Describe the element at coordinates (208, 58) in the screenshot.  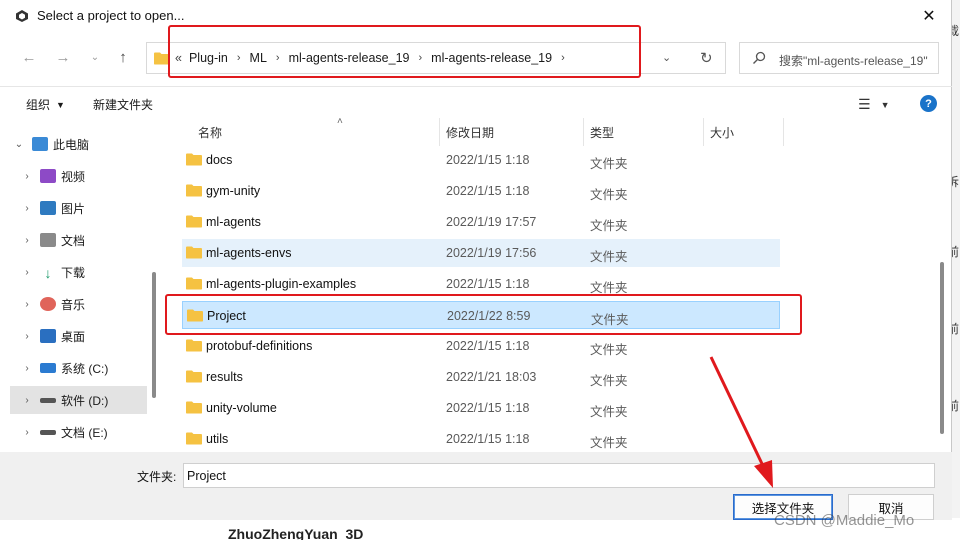
I see `breadcrumb-item: Plug-in` at that location.